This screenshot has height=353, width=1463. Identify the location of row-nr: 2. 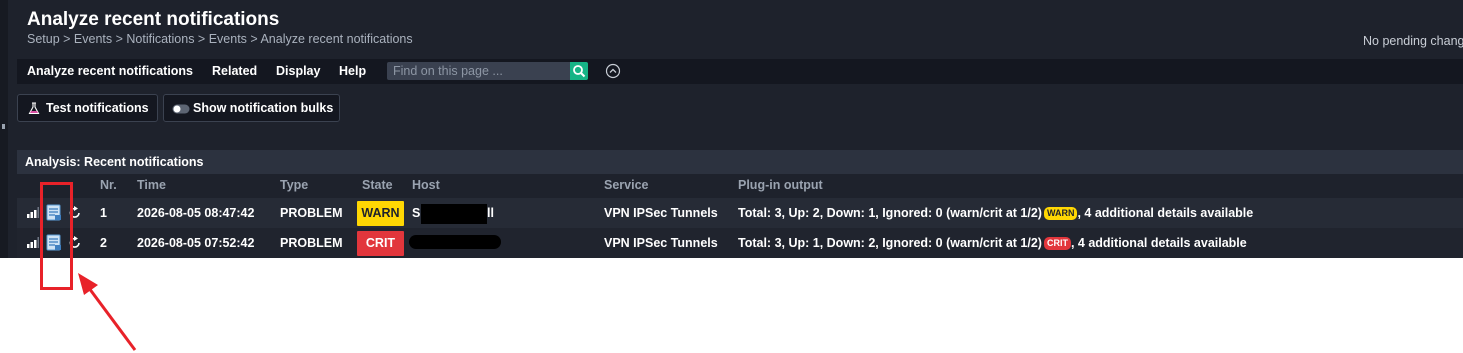
(103, 243).